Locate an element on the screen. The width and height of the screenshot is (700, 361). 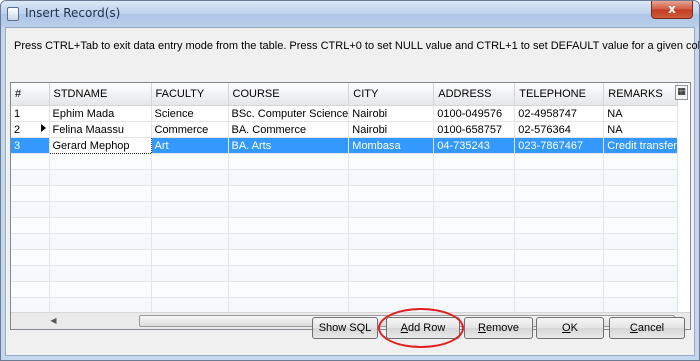
ok-label: K is located at coordinates (574, 328).